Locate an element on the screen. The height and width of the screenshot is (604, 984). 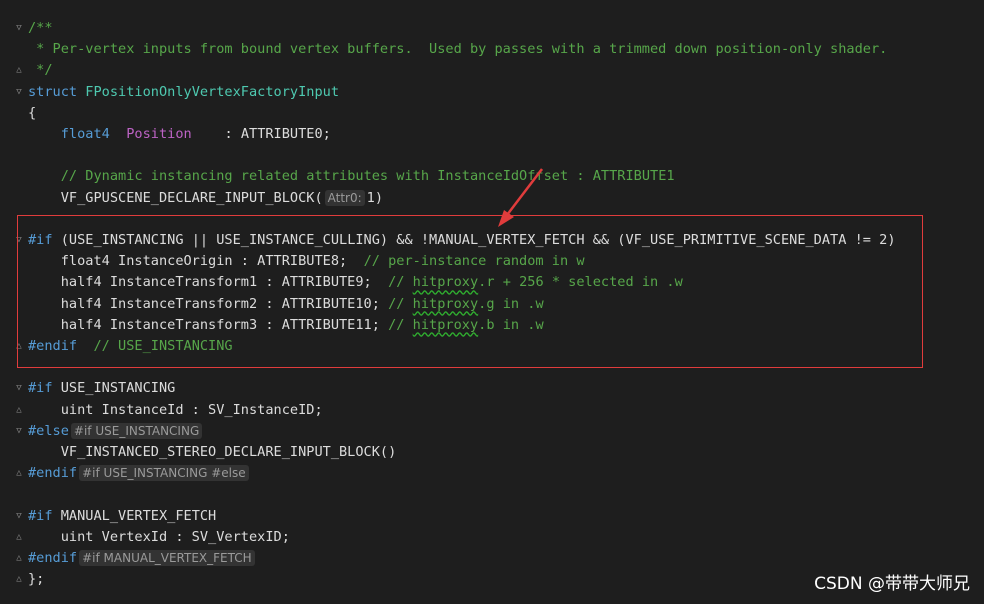
token: }; is located at coordinates (36, 579).